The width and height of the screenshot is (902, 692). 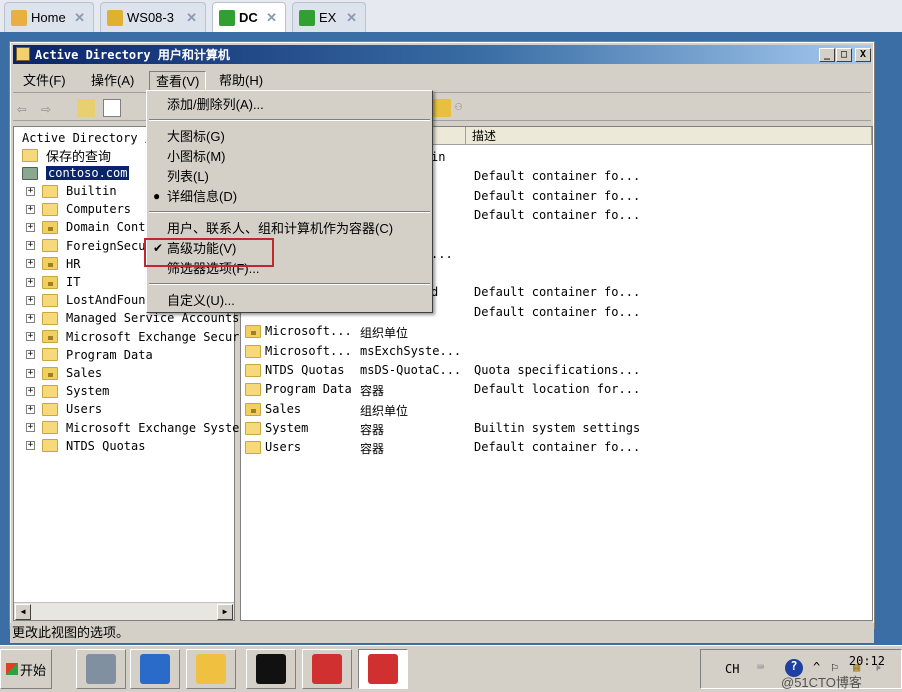 I want to click on view-menu-item: 用户、联系人、组和计算机作为容器(C), so click(x=289, y=228).